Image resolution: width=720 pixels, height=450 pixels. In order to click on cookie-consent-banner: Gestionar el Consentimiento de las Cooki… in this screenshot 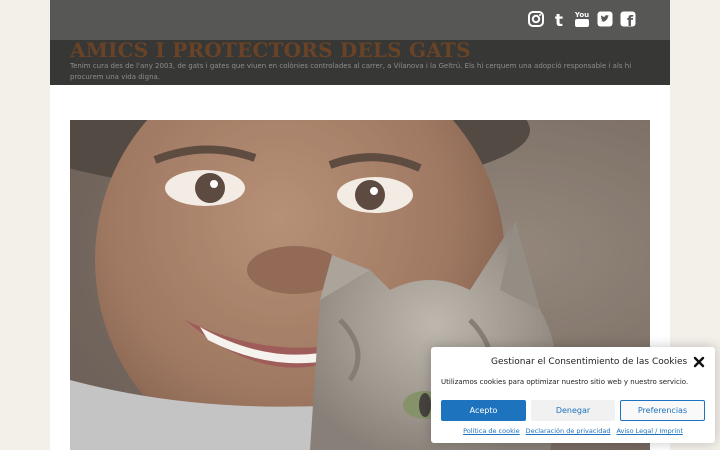, I will do `click(573, 395)`.